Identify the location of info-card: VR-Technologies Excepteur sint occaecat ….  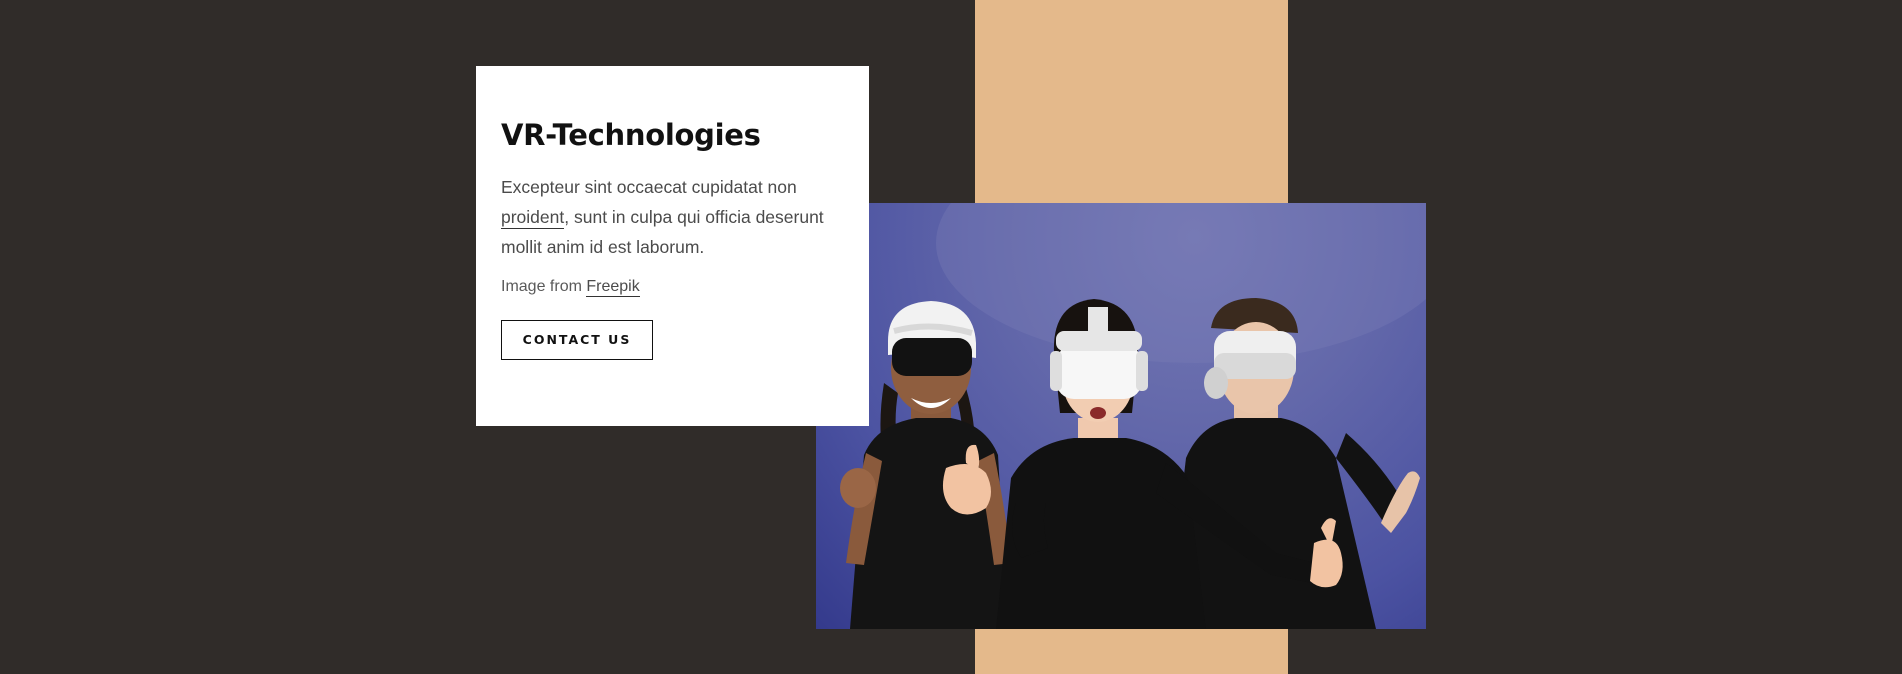
(672, 246).